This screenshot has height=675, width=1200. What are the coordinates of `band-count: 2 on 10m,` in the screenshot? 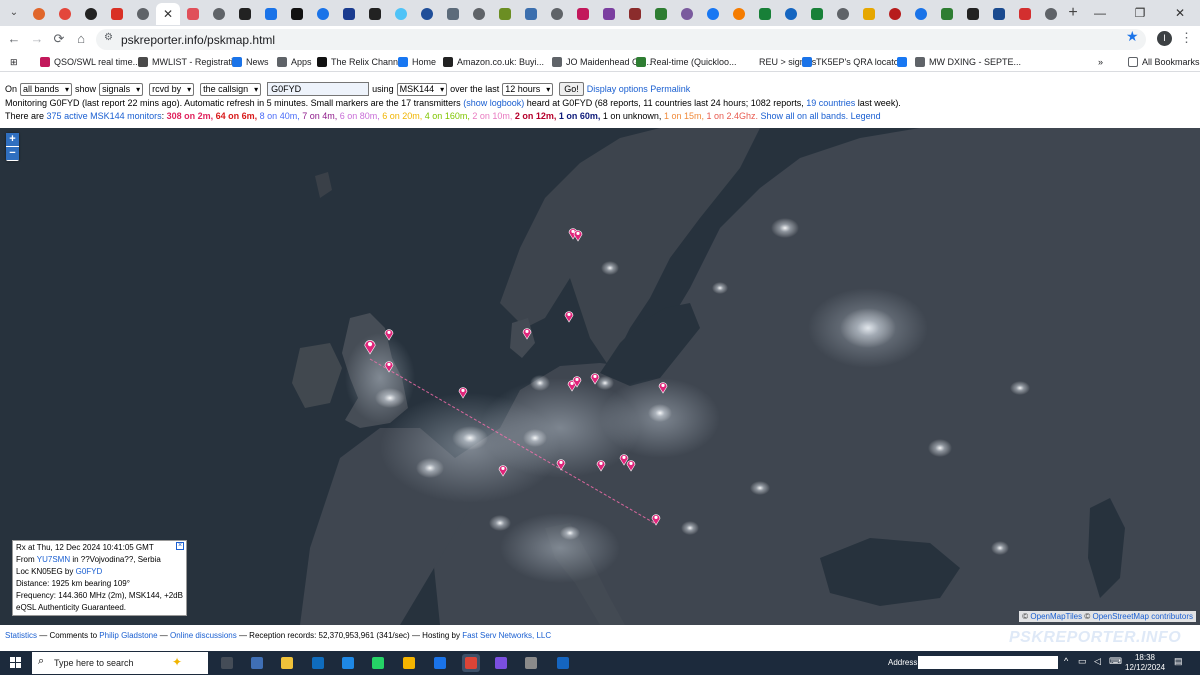 It's located at (493, 116).